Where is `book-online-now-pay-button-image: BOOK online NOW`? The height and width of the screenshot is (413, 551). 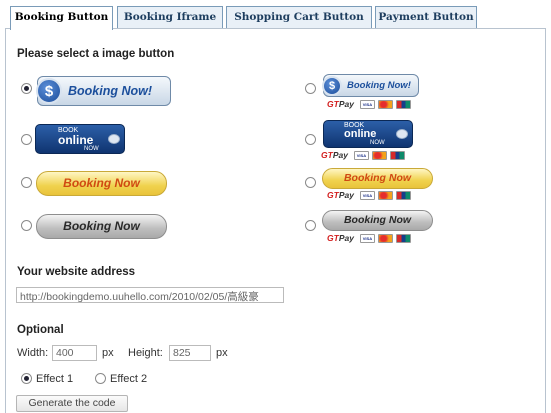
book-online-now-pay-button-image: BOOK online NOW is located at coordinates (368, 134).